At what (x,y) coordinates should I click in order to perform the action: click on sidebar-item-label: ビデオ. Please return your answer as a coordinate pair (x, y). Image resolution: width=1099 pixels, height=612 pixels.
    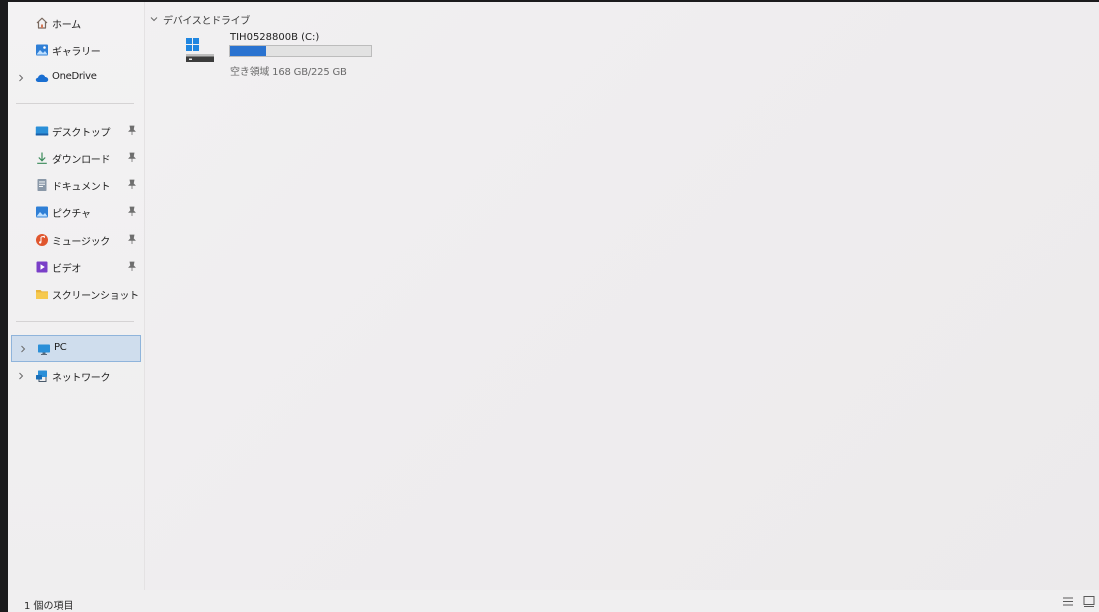
    Looking at the image, I should click on (67, 269).